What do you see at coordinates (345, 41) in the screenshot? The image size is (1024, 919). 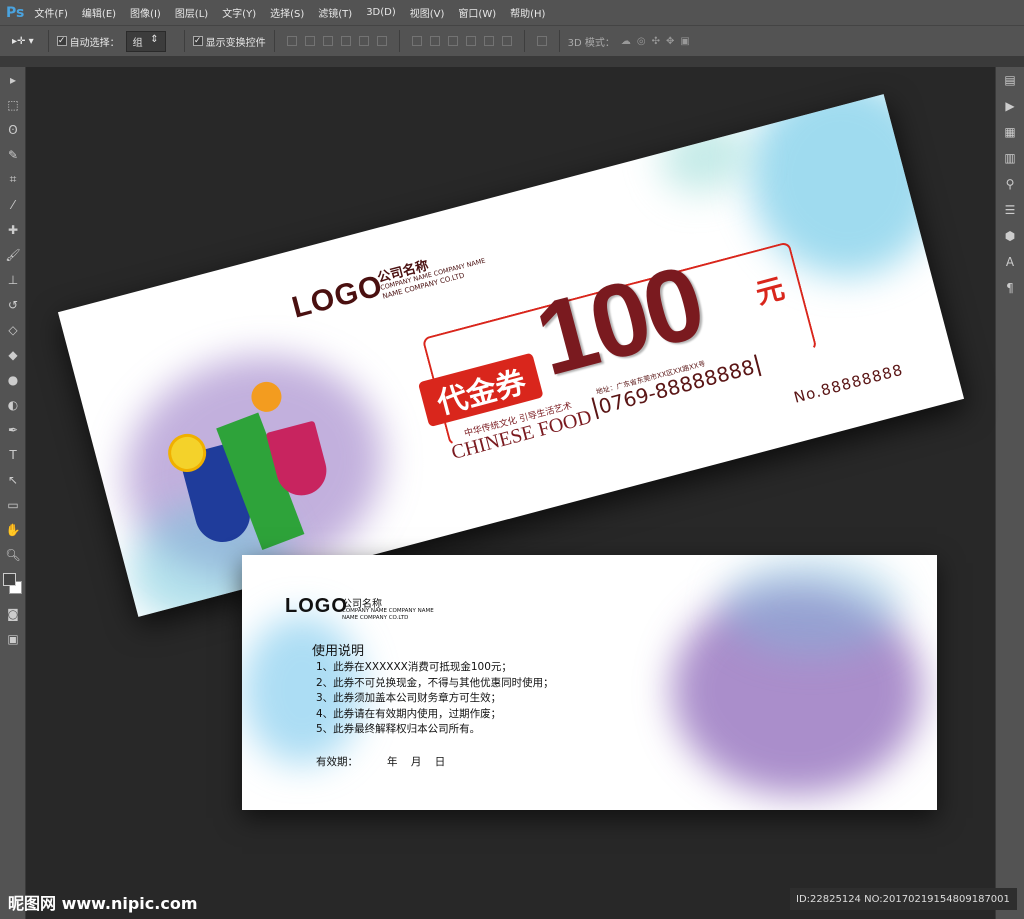 I see `align-left-icon` at bounding box center [345, 41].